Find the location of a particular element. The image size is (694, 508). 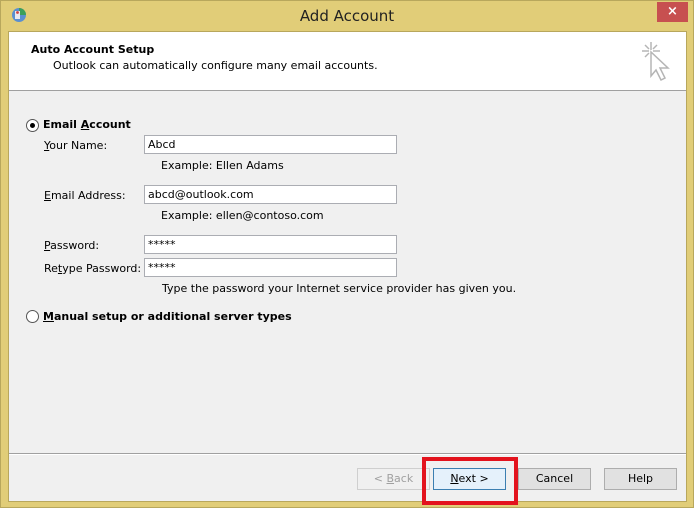

email-address-example: Example: ellen@contoso.com is located at coordinates (242, 215).